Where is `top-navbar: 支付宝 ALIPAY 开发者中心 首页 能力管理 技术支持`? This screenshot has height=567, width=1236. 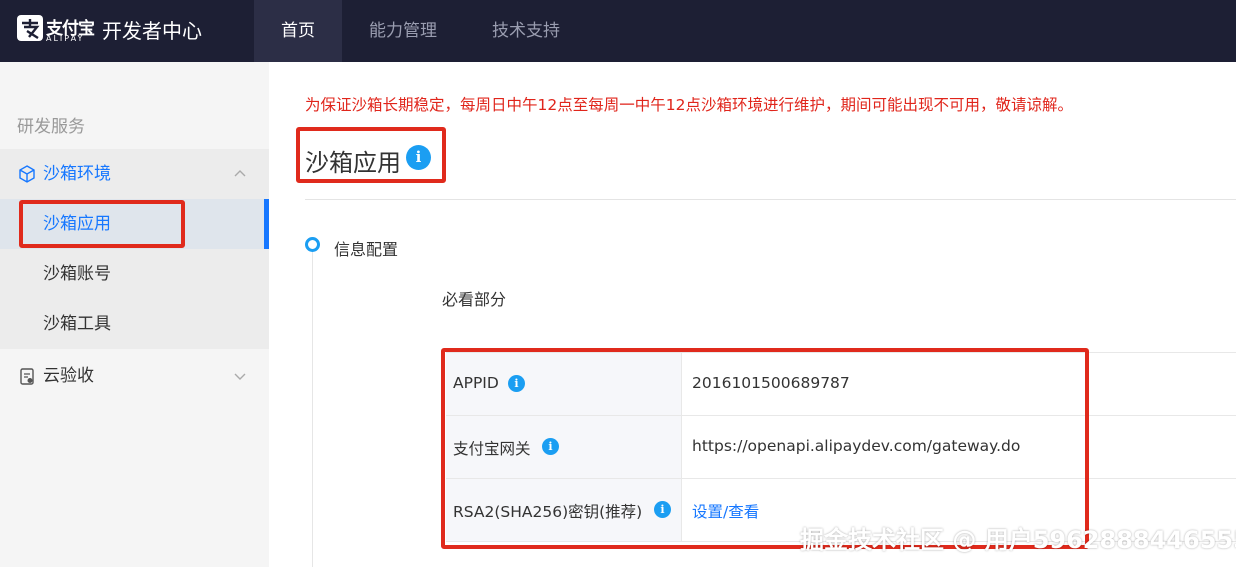
top-navbar: 支付宝 ALIPAY 开发者中心 首页 能力管理 技术支持 is located at coordinates (618, 31).